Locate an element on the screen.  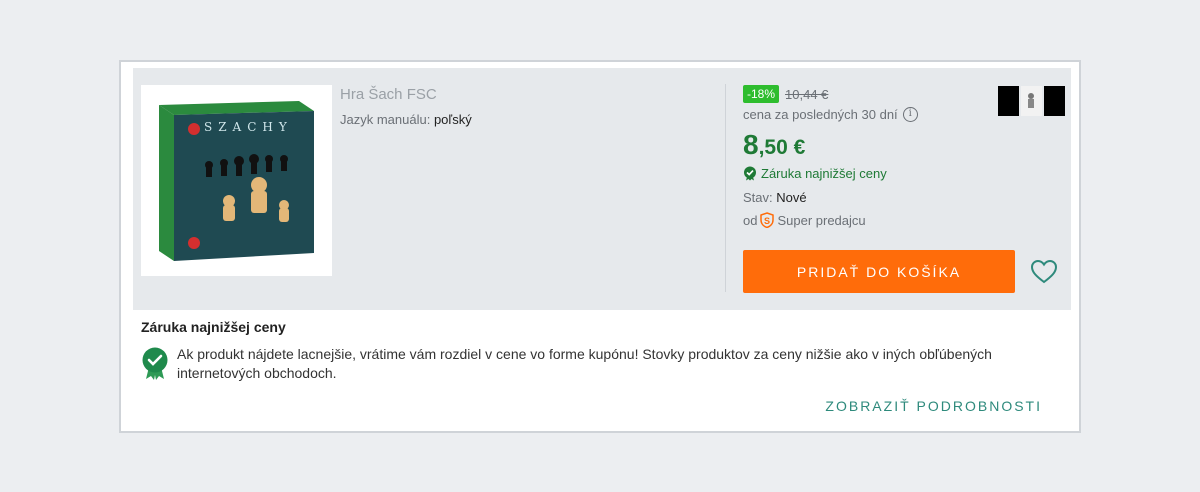
old-price: 10,44 € is located at coordinates (807, 94).